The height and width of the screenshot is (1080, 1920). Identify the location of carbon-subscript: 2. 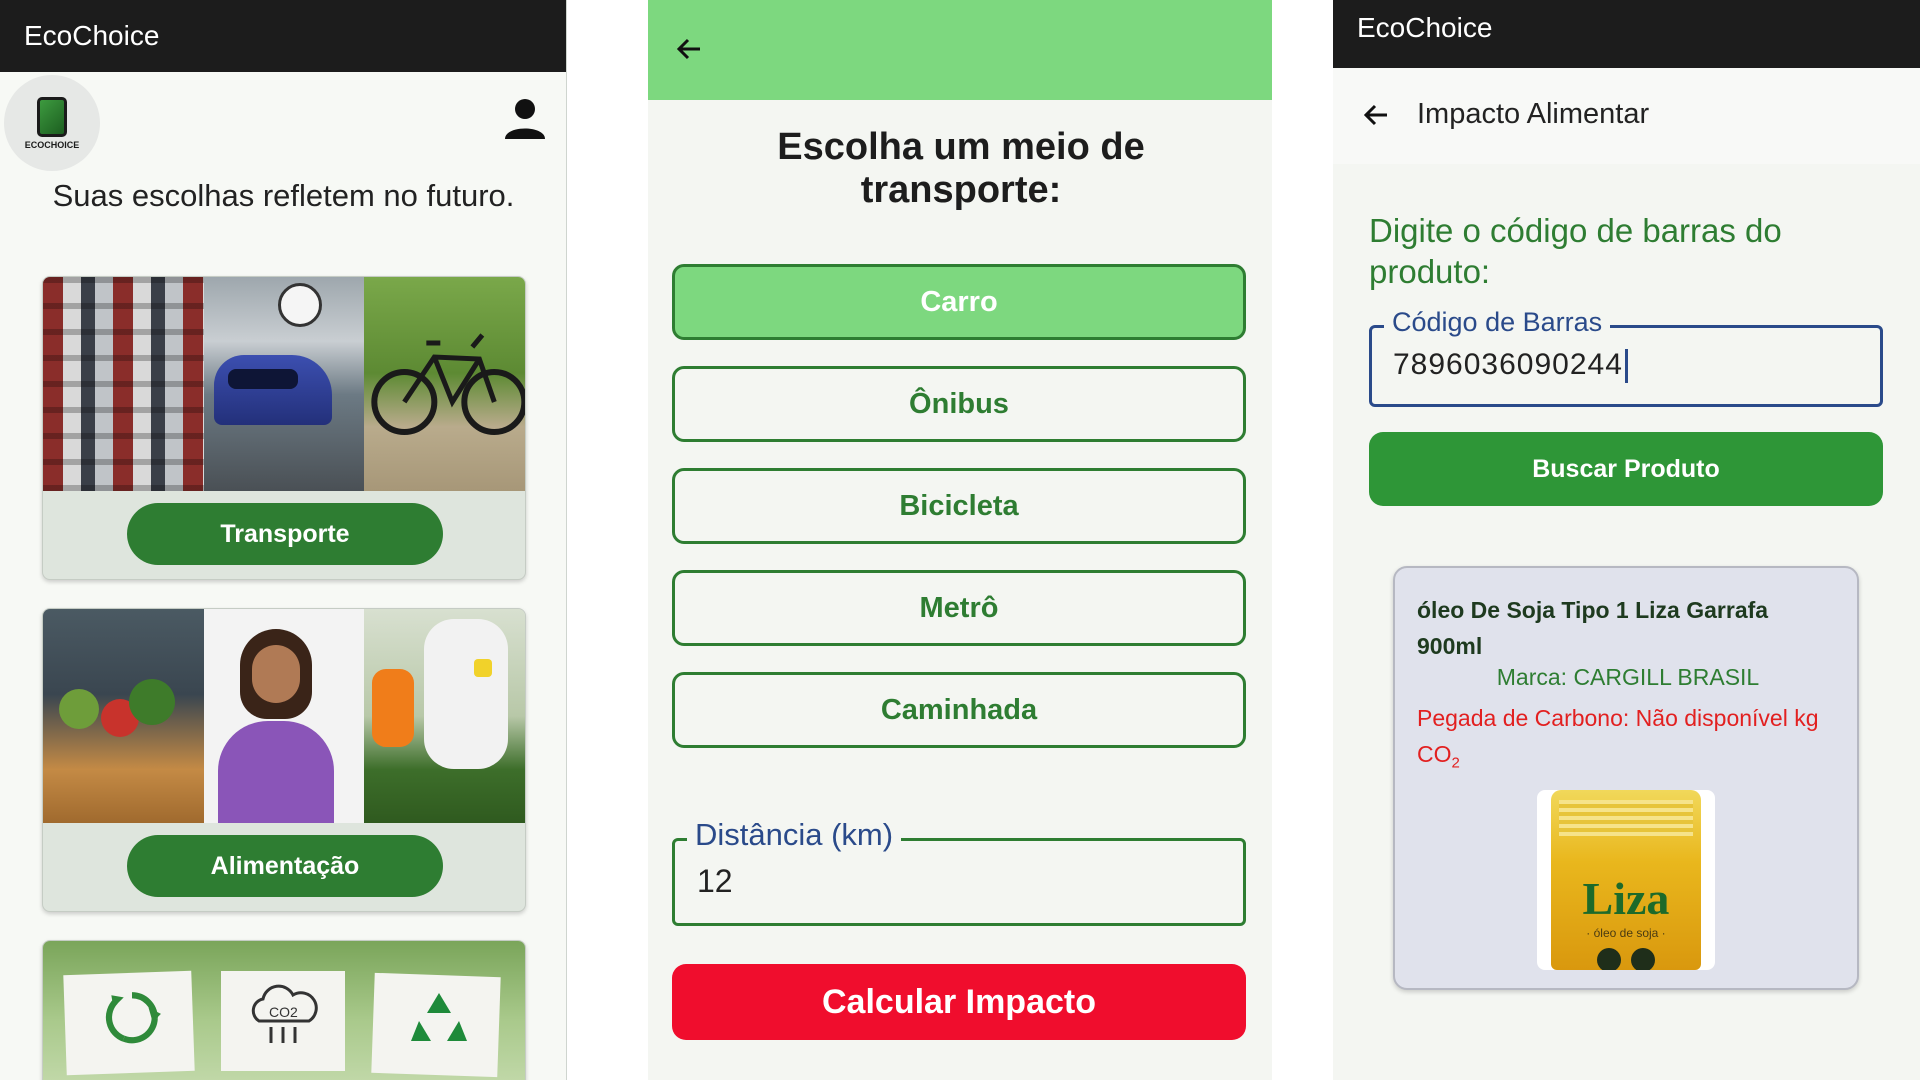
(1455, 763).